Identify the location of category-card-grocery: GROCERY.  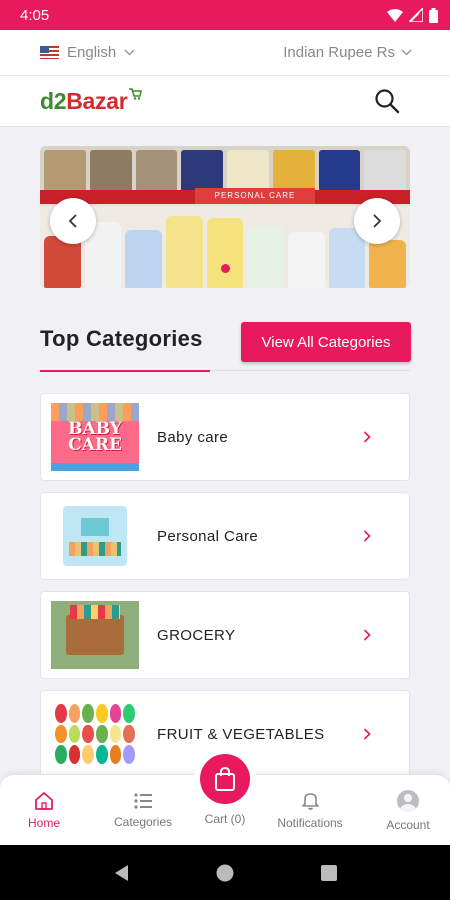
(225, 635).